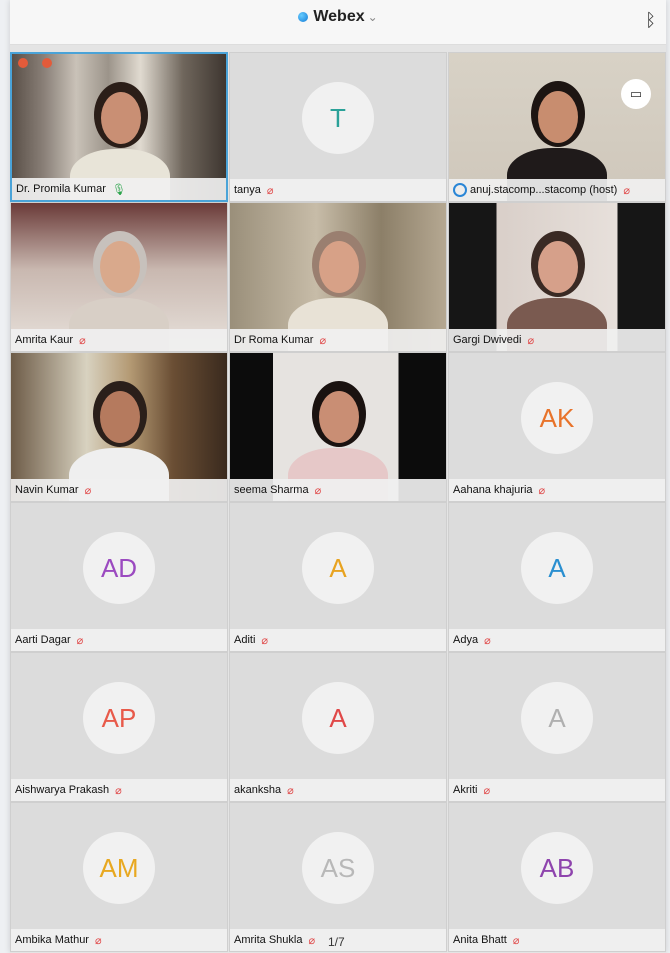  What do you see at coordinates (338, 490) in the screenshot?
I see `participant-nameplate: seema Sharma ⌀` at bounding box center [338, 490].